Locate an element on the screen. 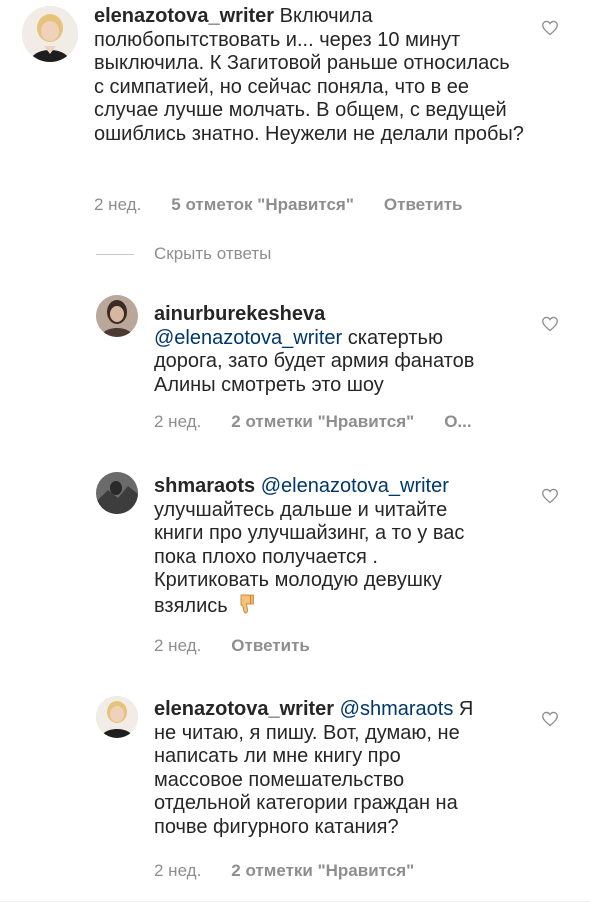 The width and height of the screenshot is (590, 906). comment-meta: 2 нед. 5 отметок "Нравится" Ответить is located at coordinates (278, 205).